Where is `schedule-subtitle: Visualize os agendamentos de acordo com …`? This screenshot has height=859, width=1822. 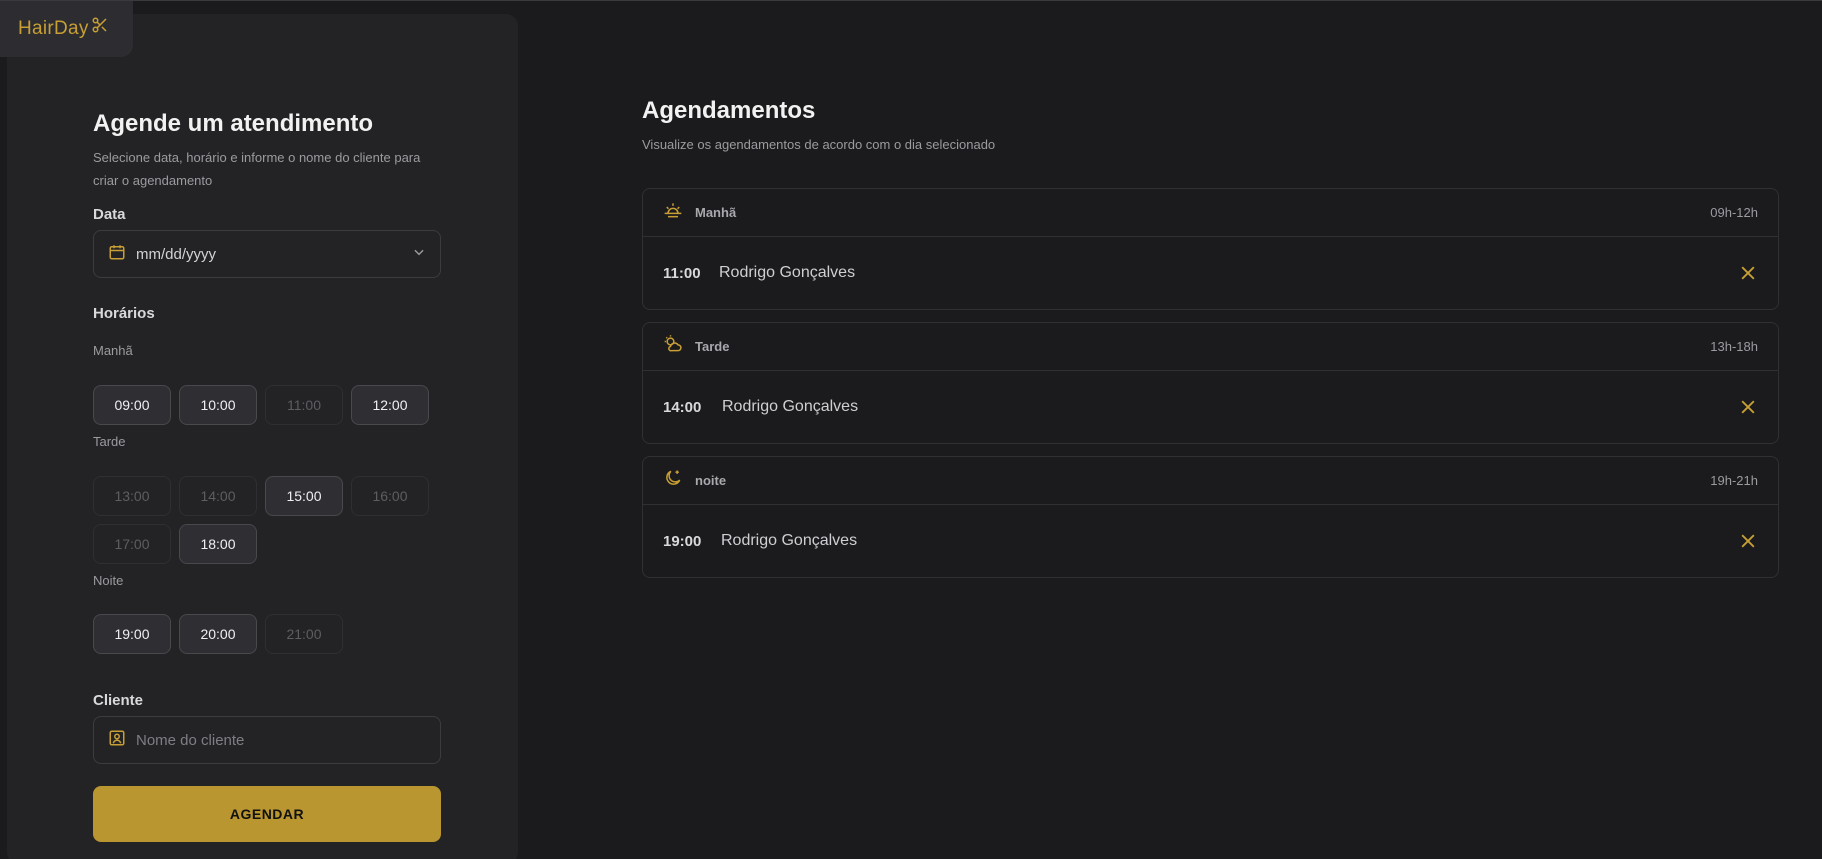 schedule-subtitle: Visualize os agendamentos de acordo com … is located at coordinates (819, 144).